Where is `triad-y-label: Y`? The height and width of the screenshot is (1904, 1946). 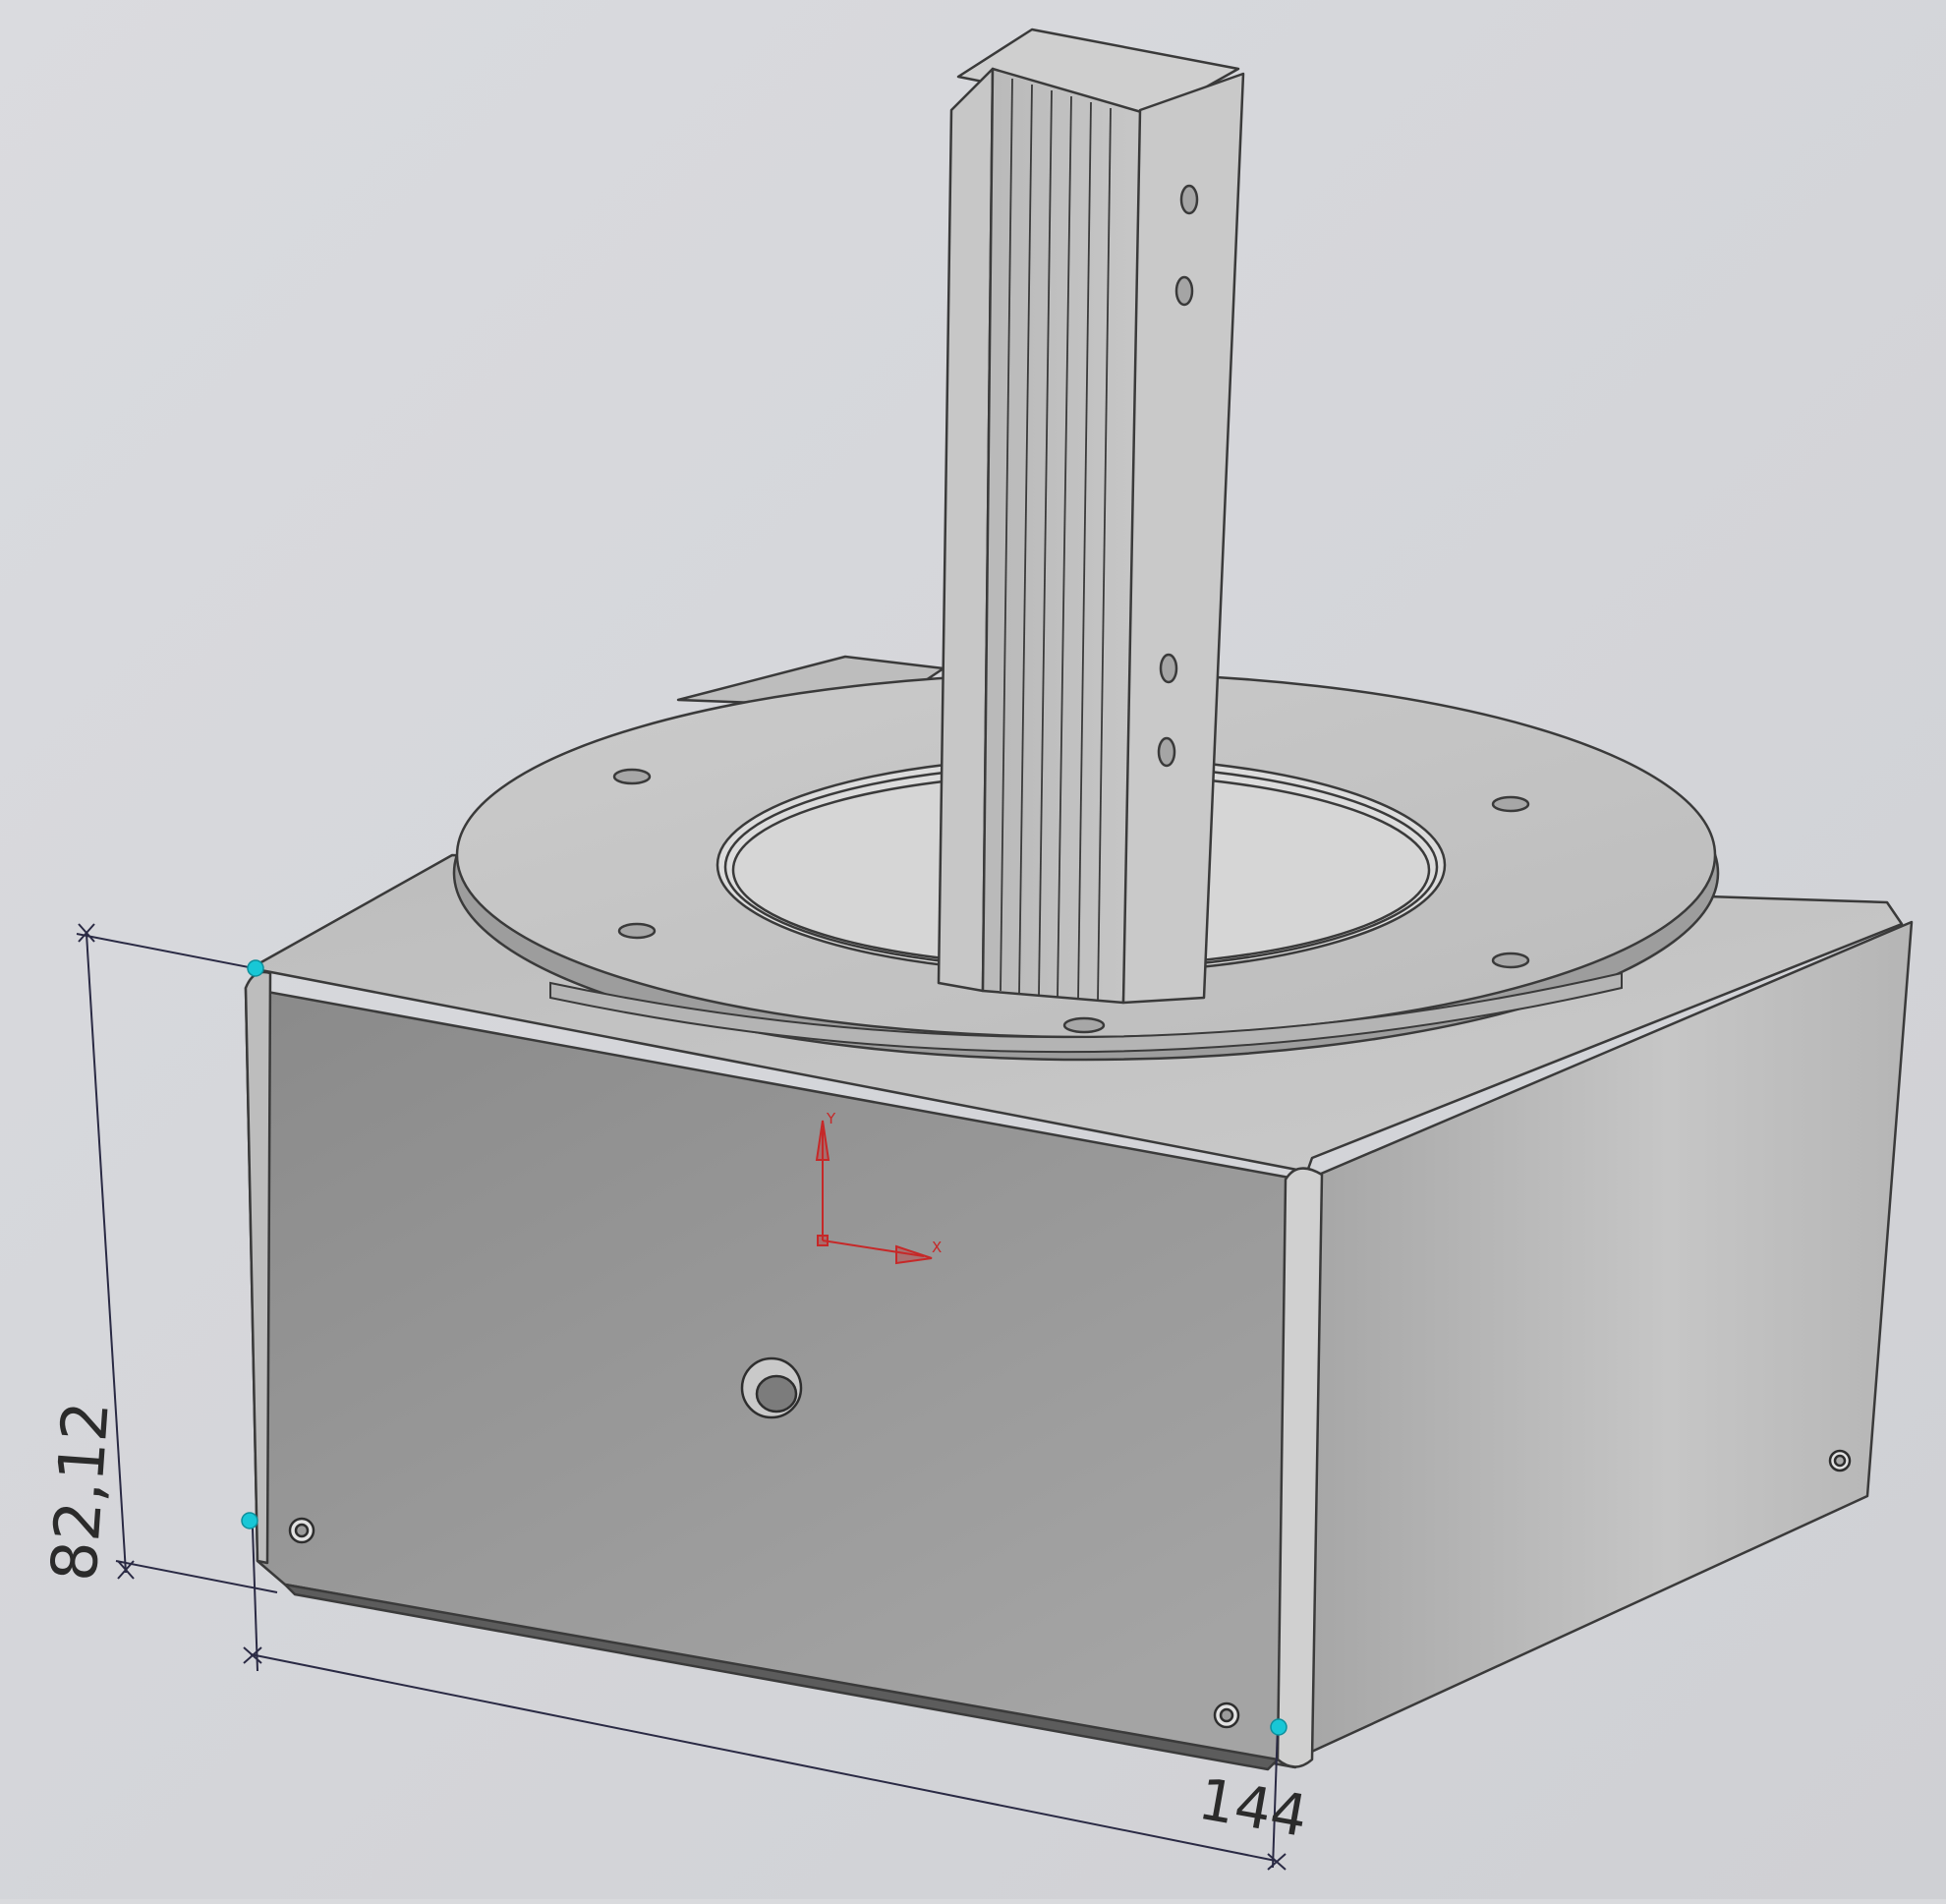
triad-y-label: Y is located at coordinates (831, 1118).